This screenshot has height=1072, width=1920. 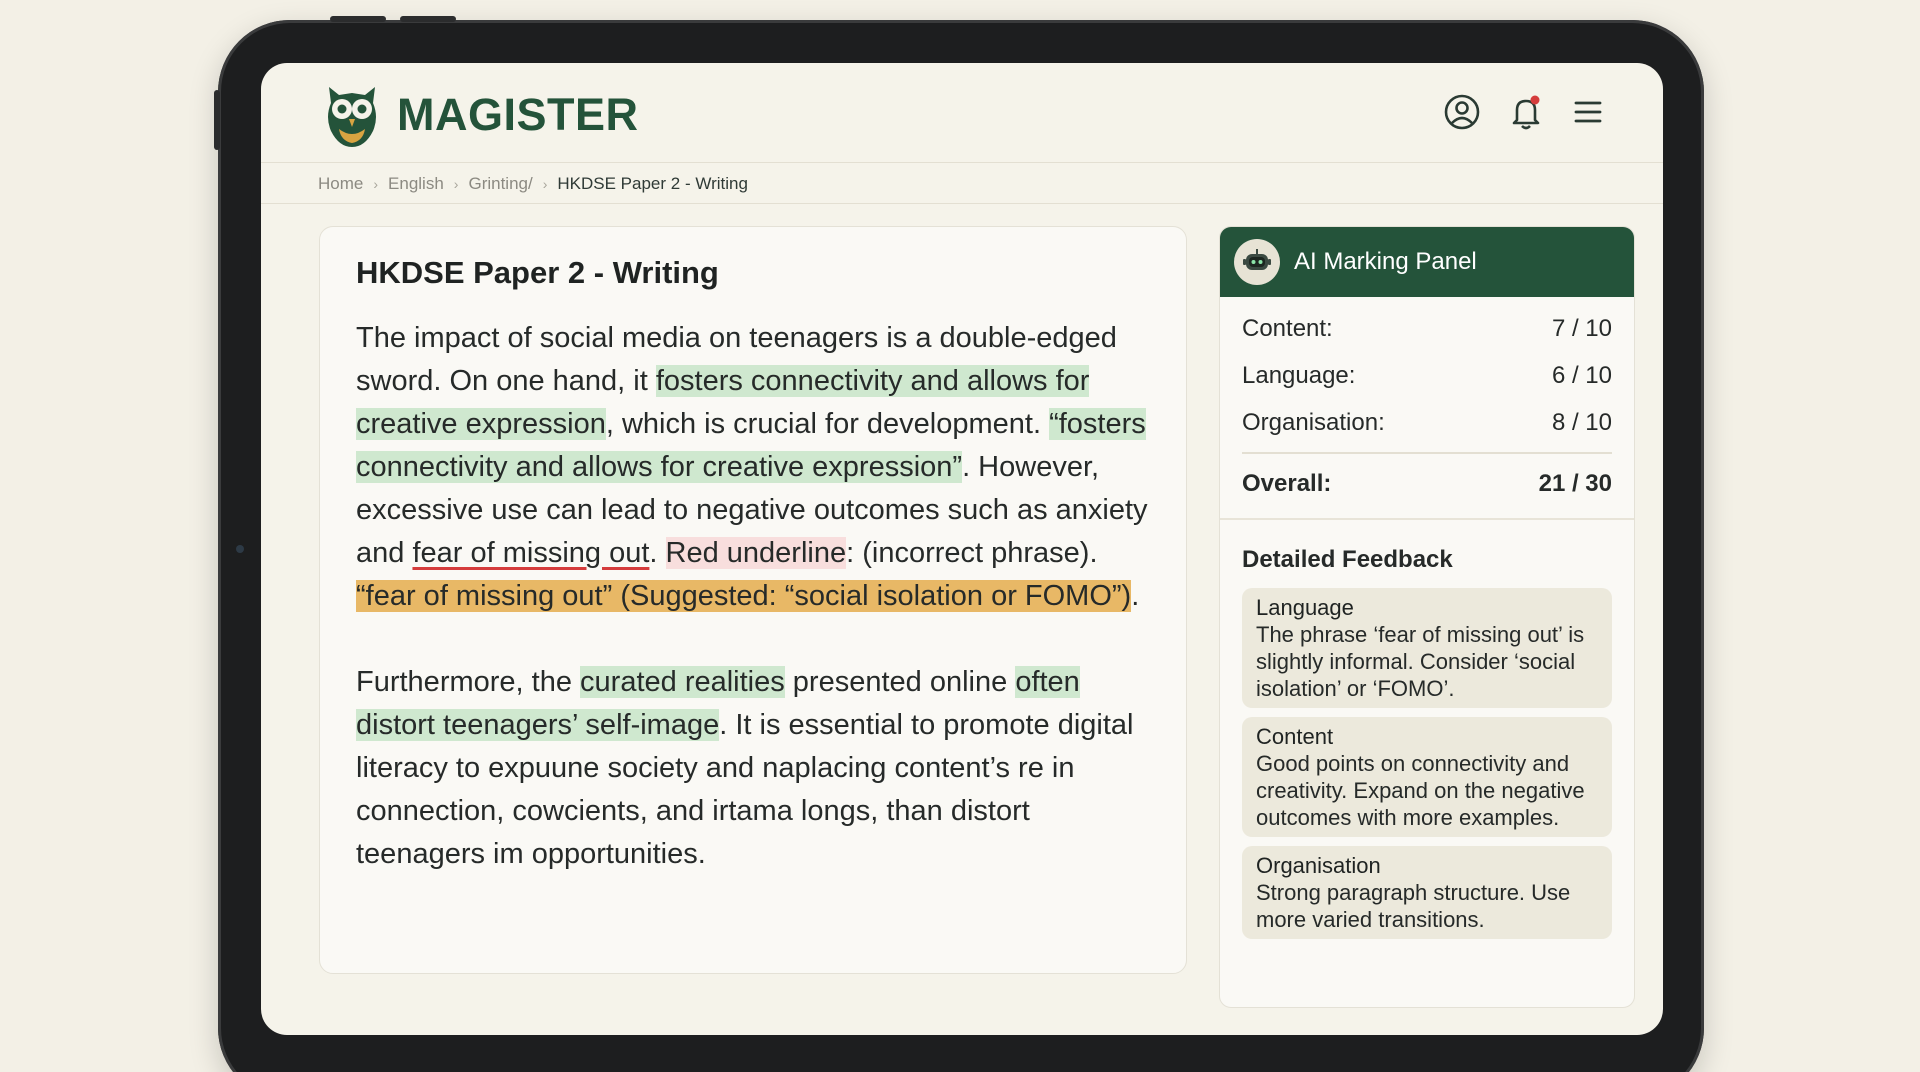 I want to click on owl-logo-icon, so click(x=352, y=117).